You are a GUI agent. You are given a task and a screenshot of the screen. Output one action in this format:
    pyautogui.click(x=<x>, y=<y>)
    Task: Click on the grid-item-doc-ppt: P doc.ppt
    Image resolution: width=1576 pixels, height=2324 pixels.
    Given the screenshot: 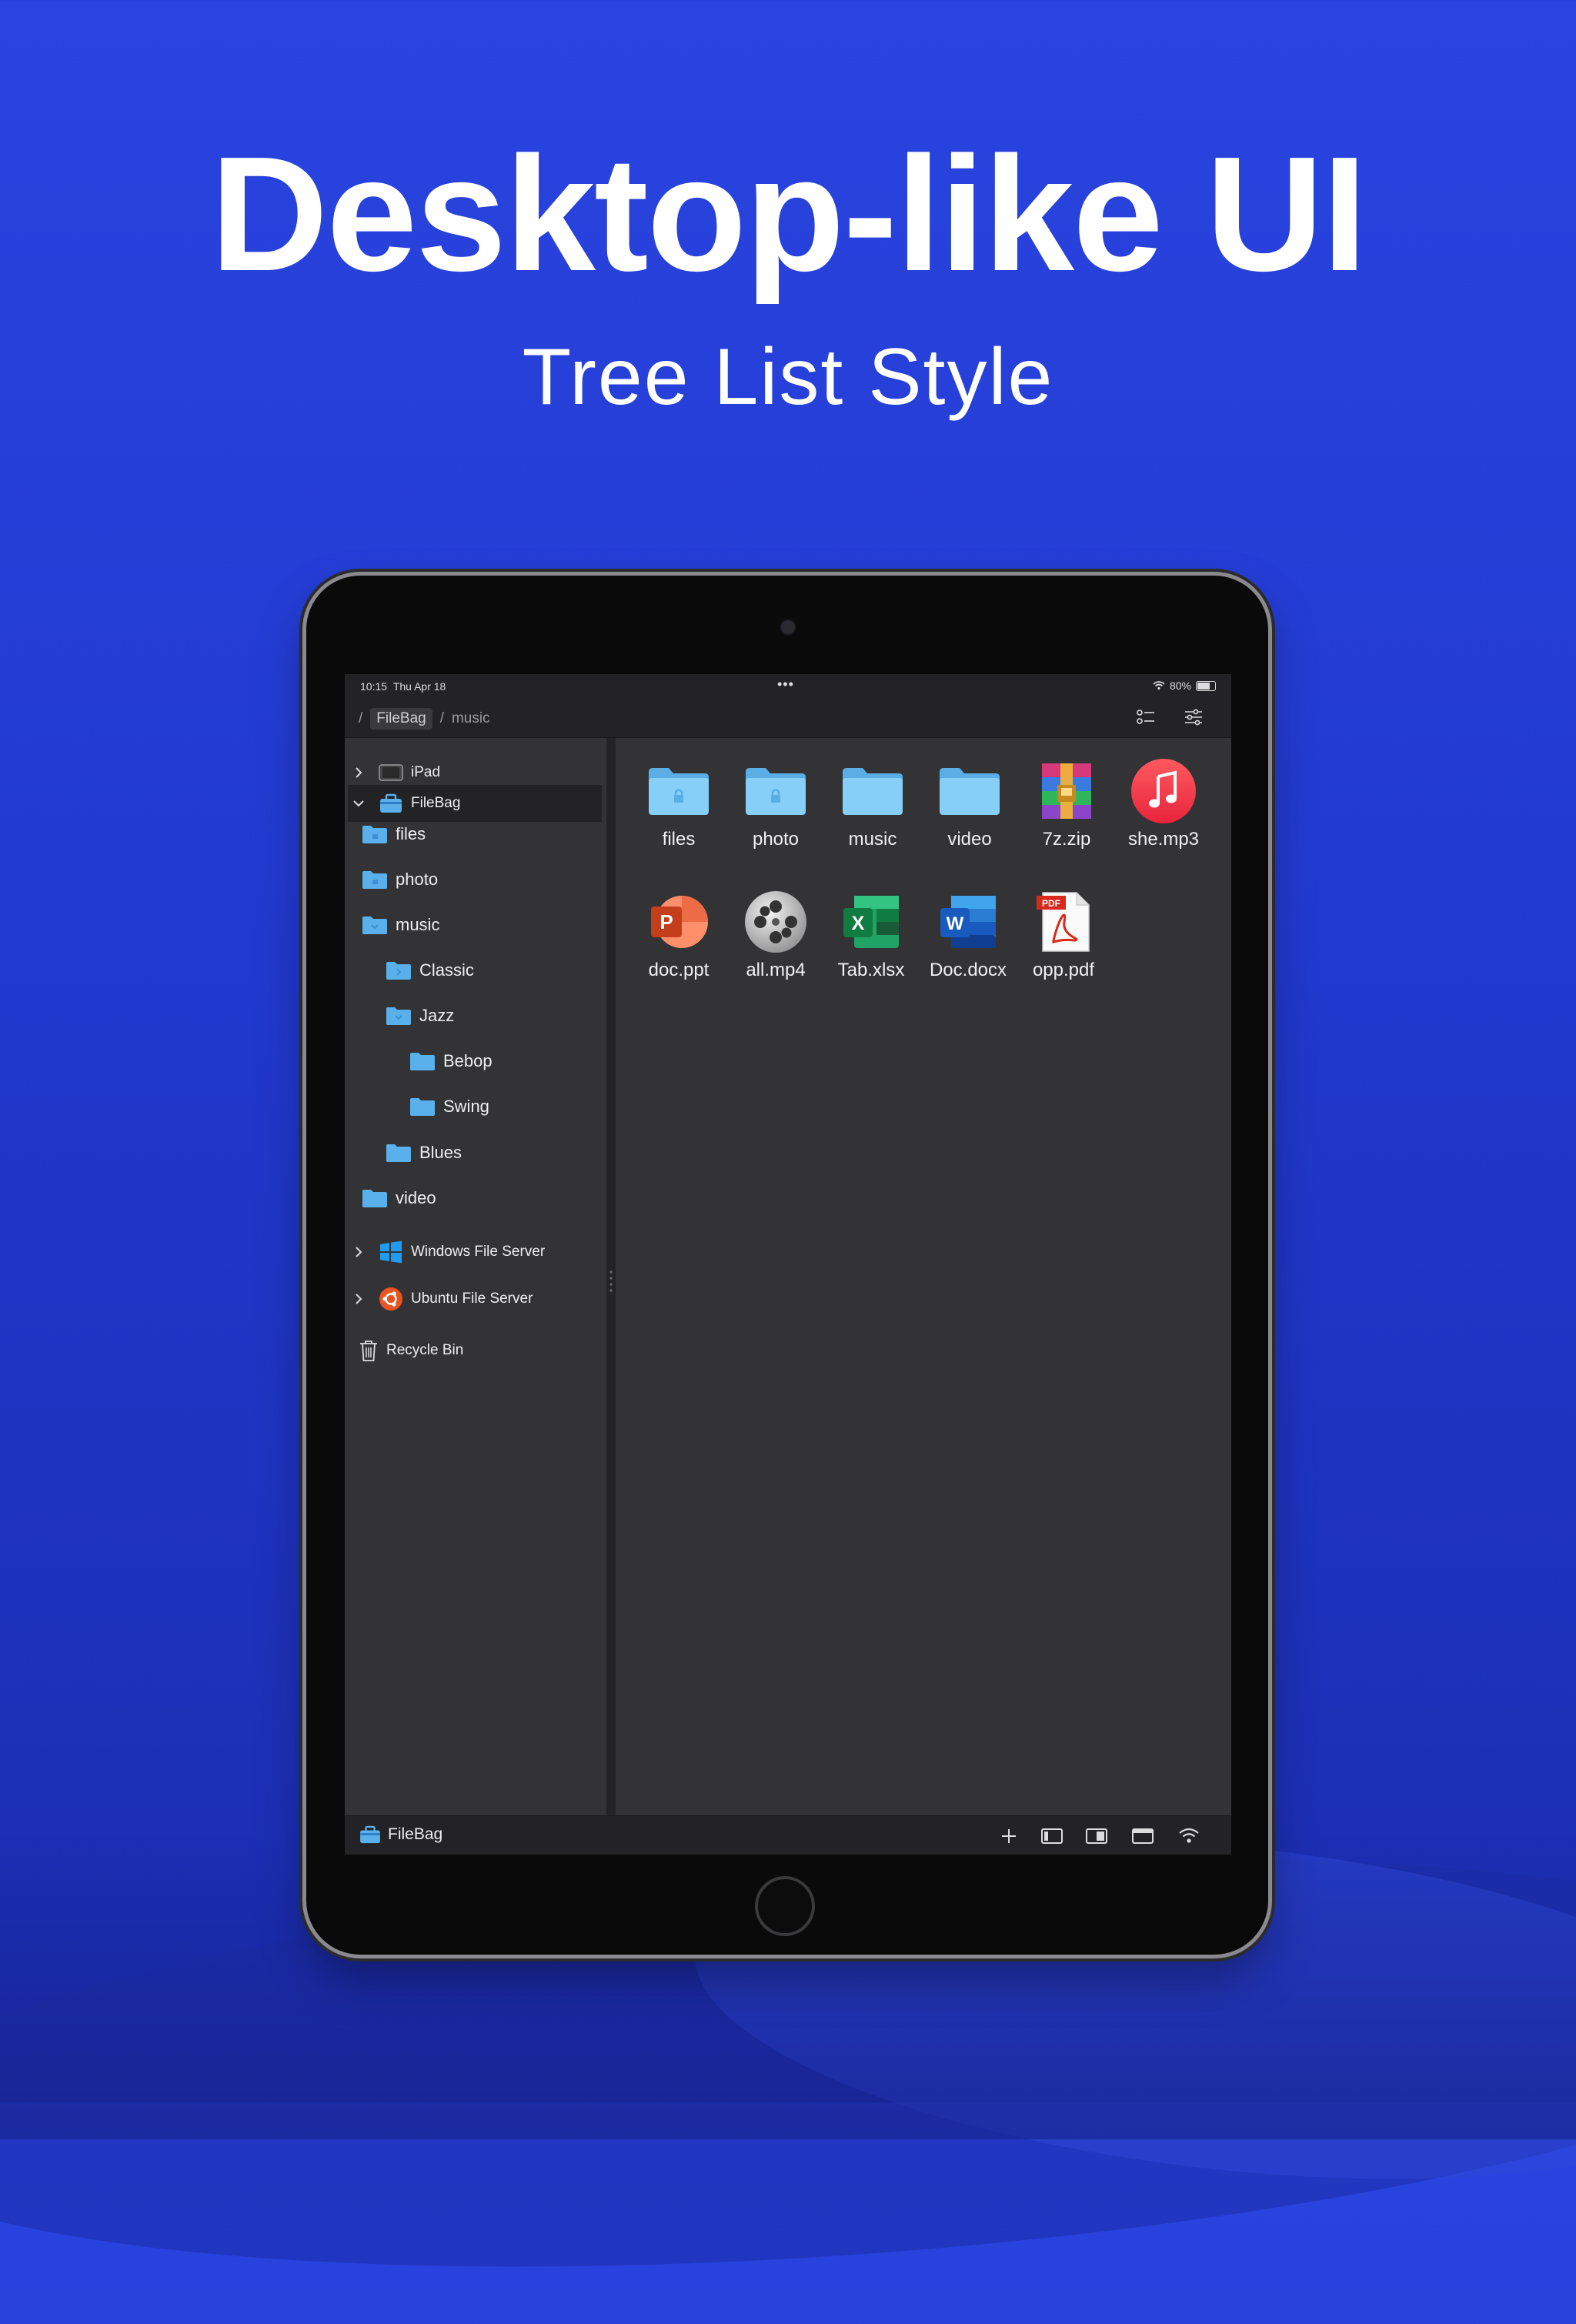 What is the action you would take?
    pyautogui.click(x=679, y=934)
    